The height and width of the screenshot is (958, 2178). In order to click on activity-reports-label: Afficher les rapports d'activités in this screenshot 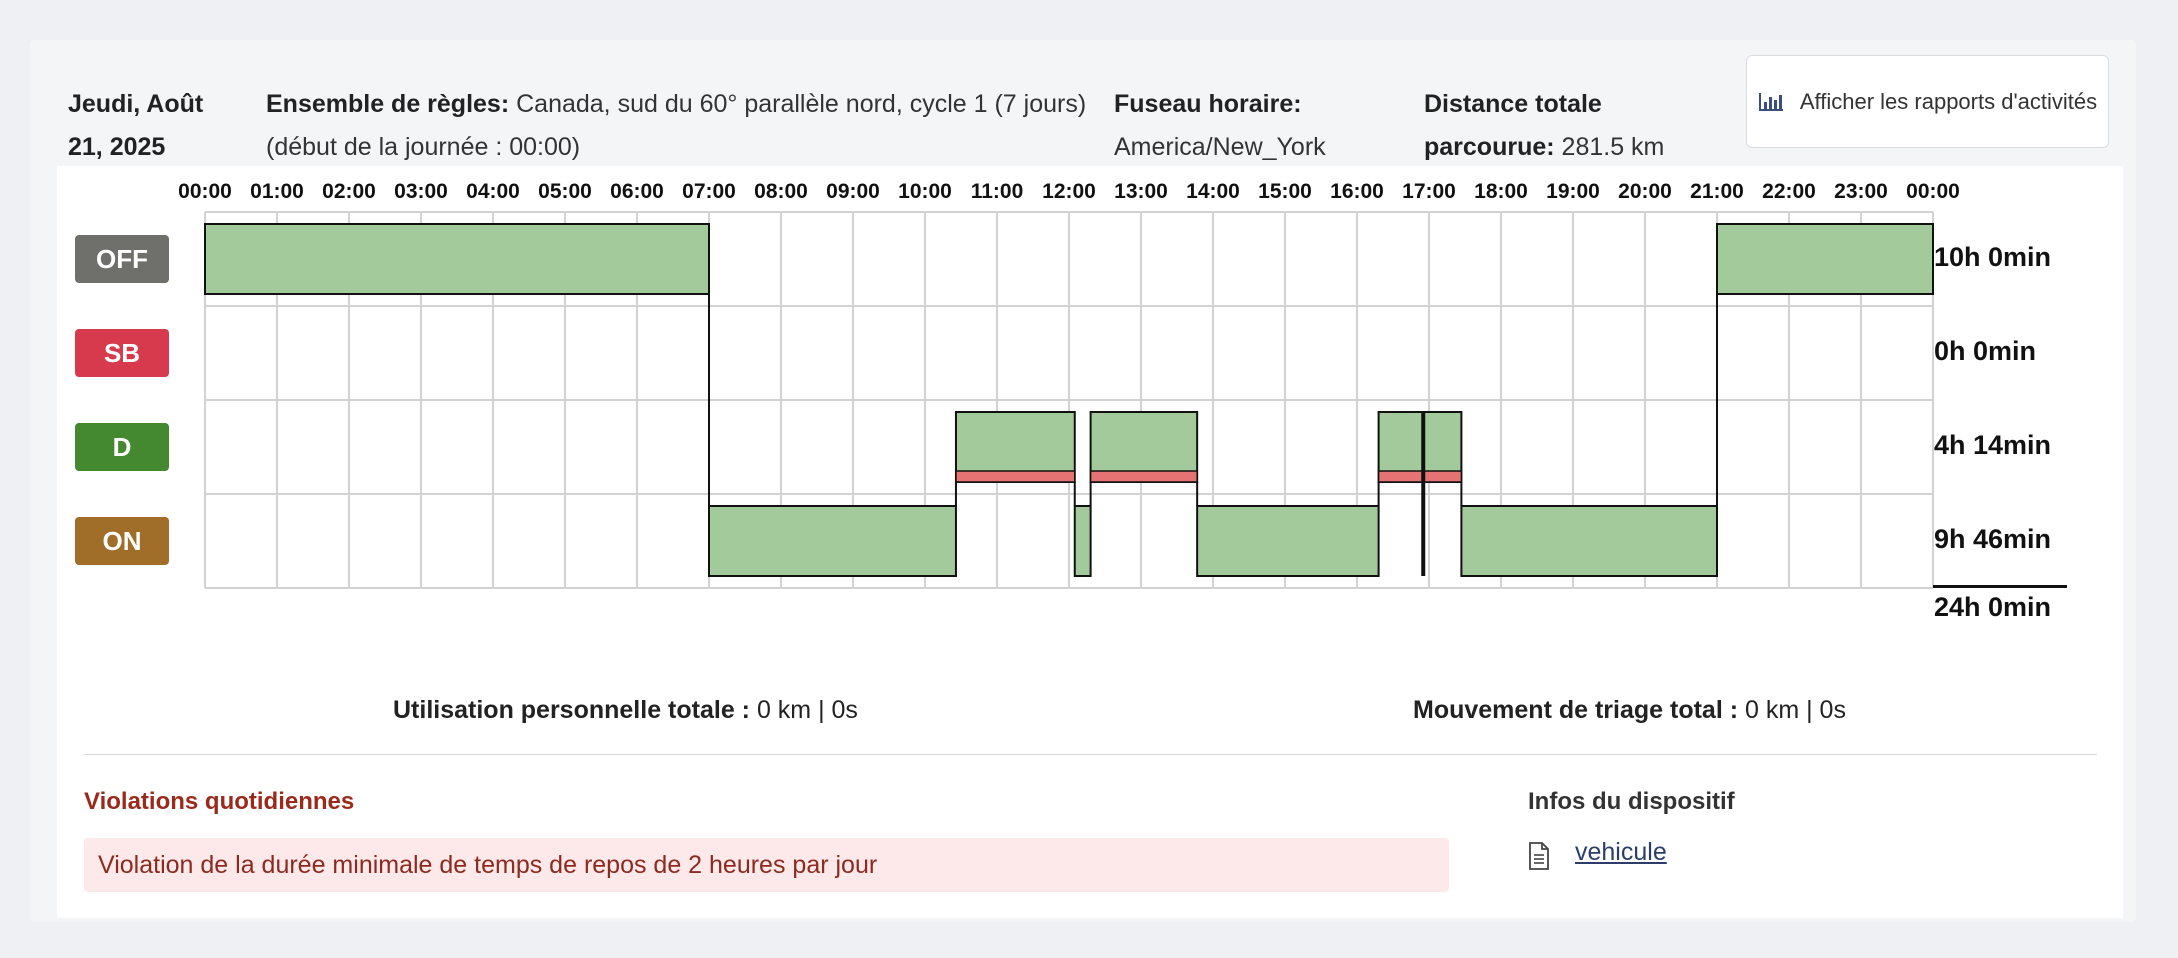, I will do `click(1948, 101)`.